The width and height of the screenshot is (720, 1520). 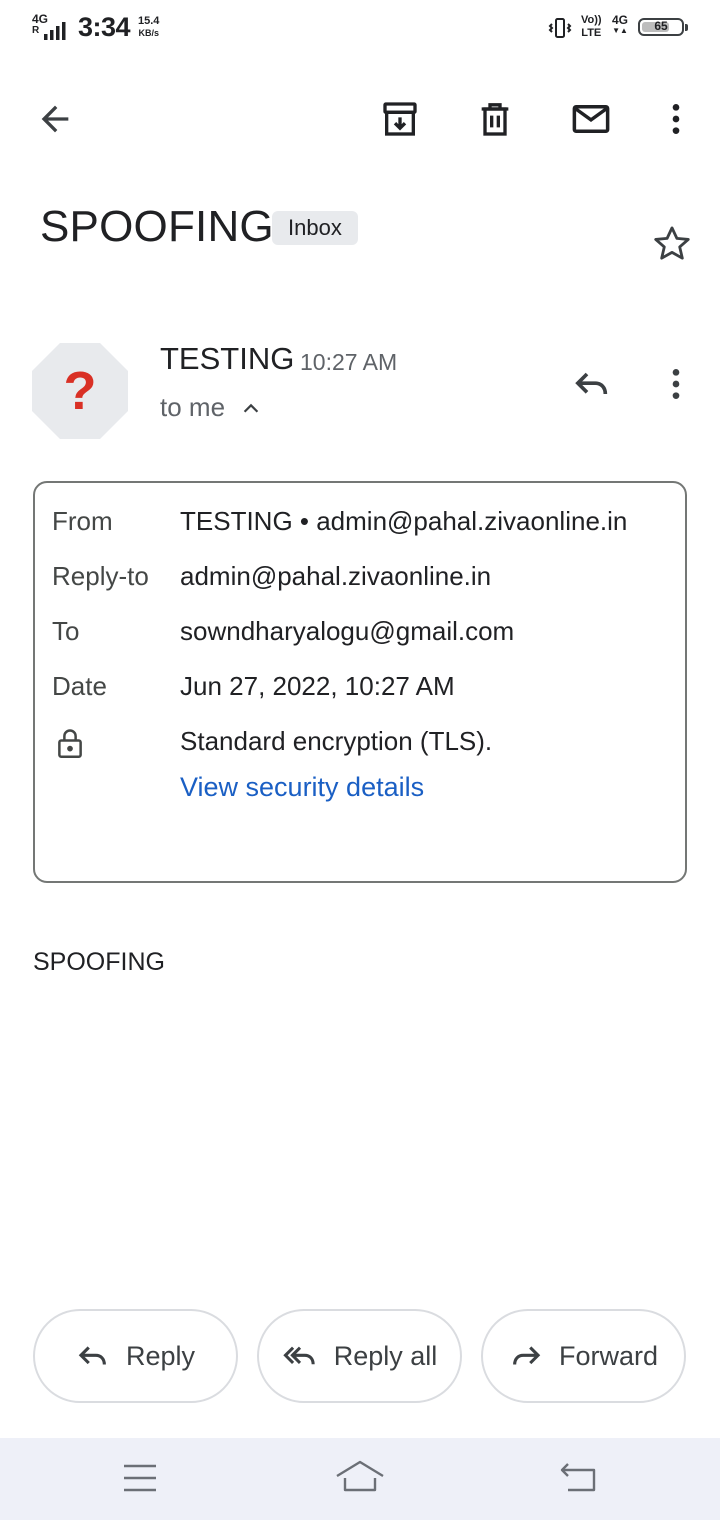 What do you see at coordinates (70, 745) in the screenshot?
I see `lock-icon` at bounding box center [70, 745].